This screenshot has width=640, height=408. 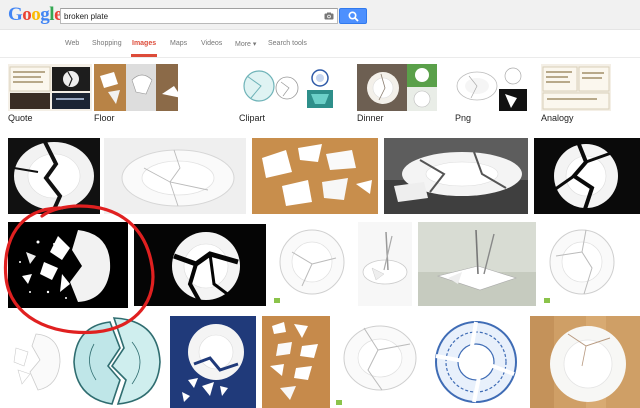 I want to click on suggestion-label: Clipart, so click(x=252, y=118).